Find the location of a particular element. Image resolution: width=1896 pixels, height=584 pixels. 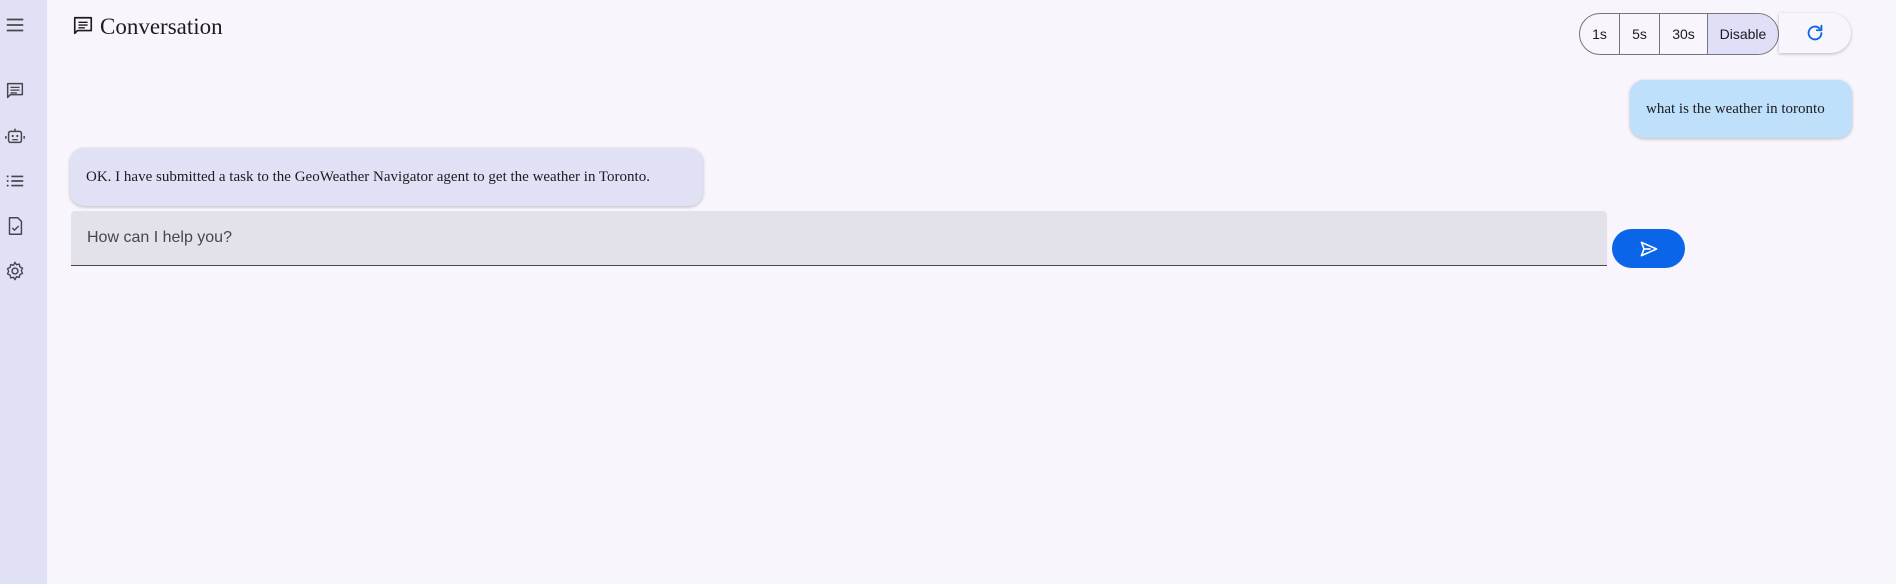

poll-interval-selector: 1s 5s 30s Disable is located at coordinates (1679, 34).